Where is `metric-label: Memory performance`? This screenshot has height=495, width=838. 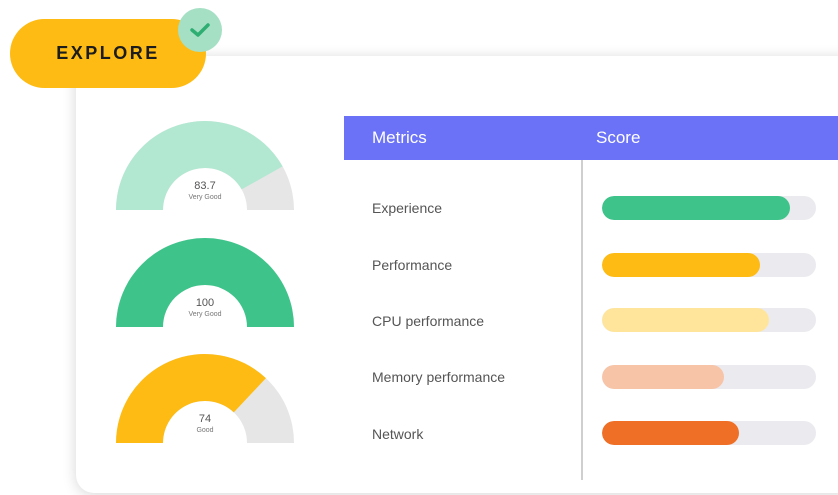
metric-label: Memory performance is located at coordinates (439, 377).